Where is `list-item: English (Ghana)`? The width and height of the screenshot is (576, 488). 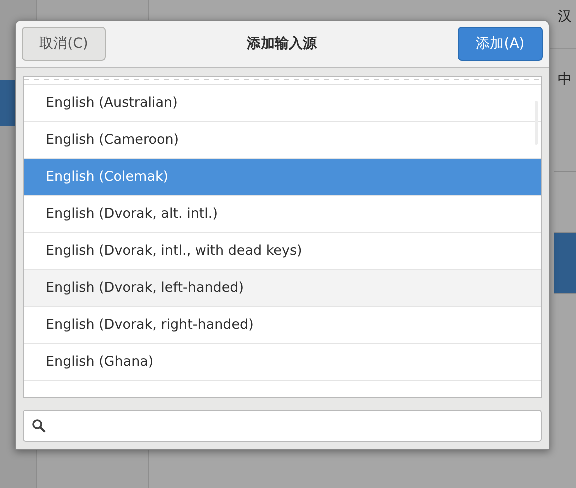 list-item: English (Ghana) is located at coordinates (282, 362).